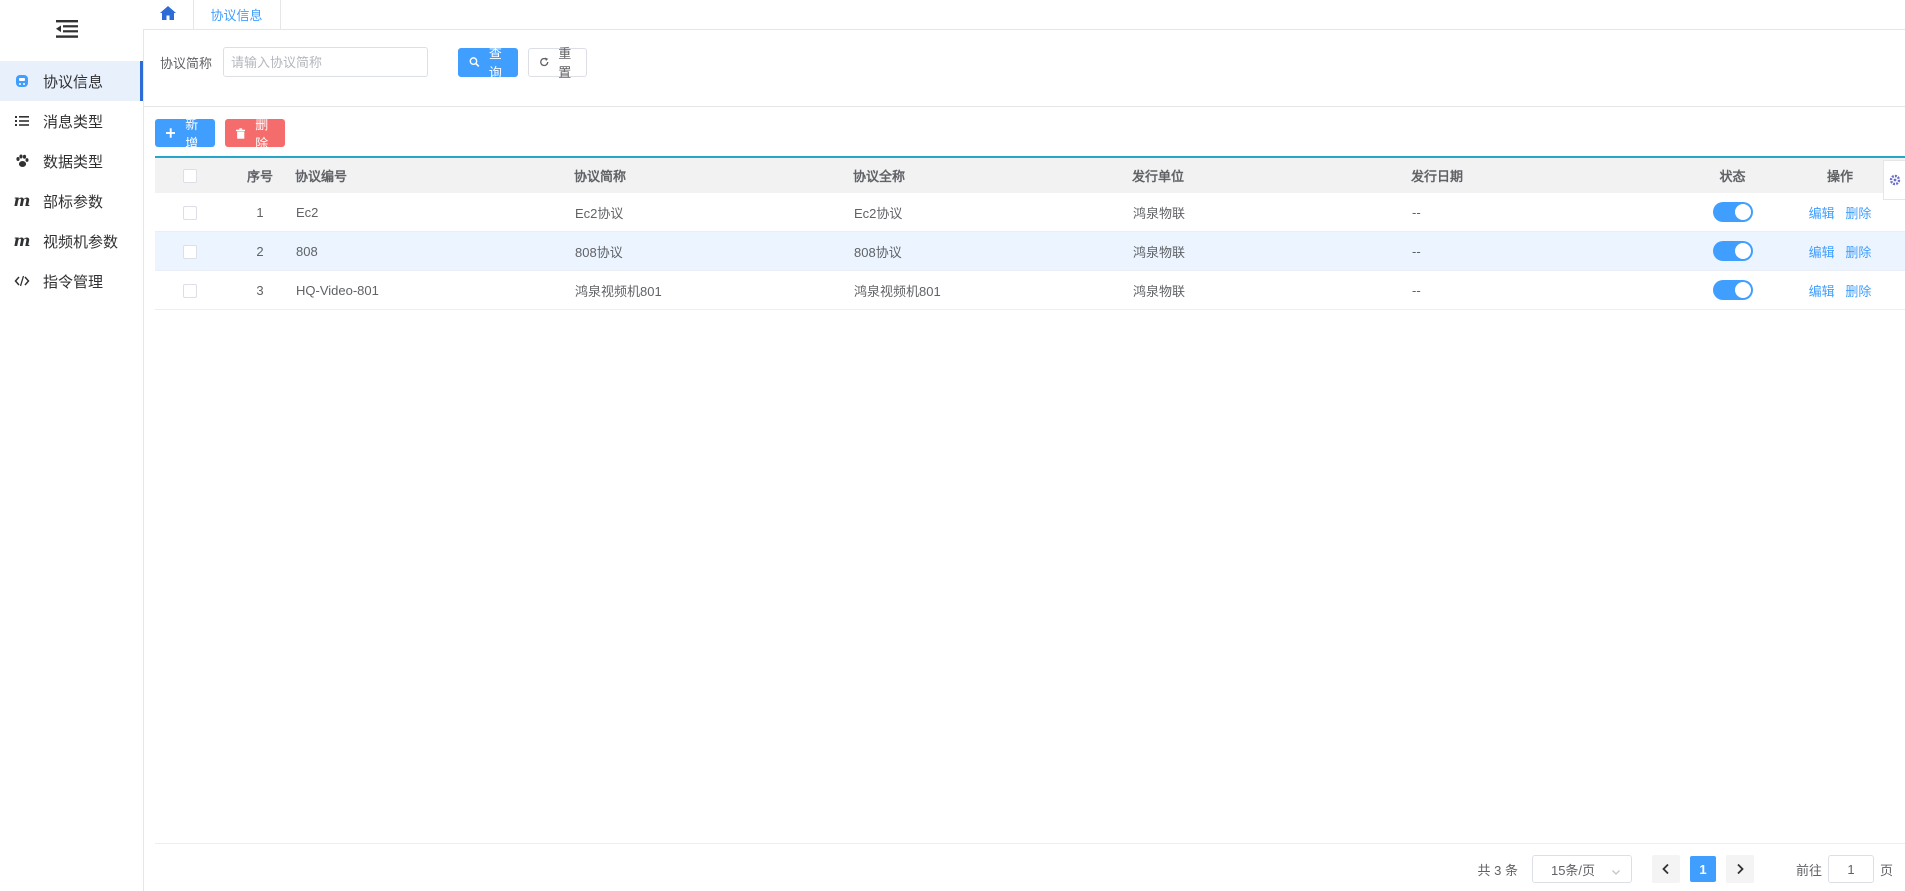 The height and width of the screenshot is (891, 1905). I want to click on prev-page-button, so click(1665, 869).